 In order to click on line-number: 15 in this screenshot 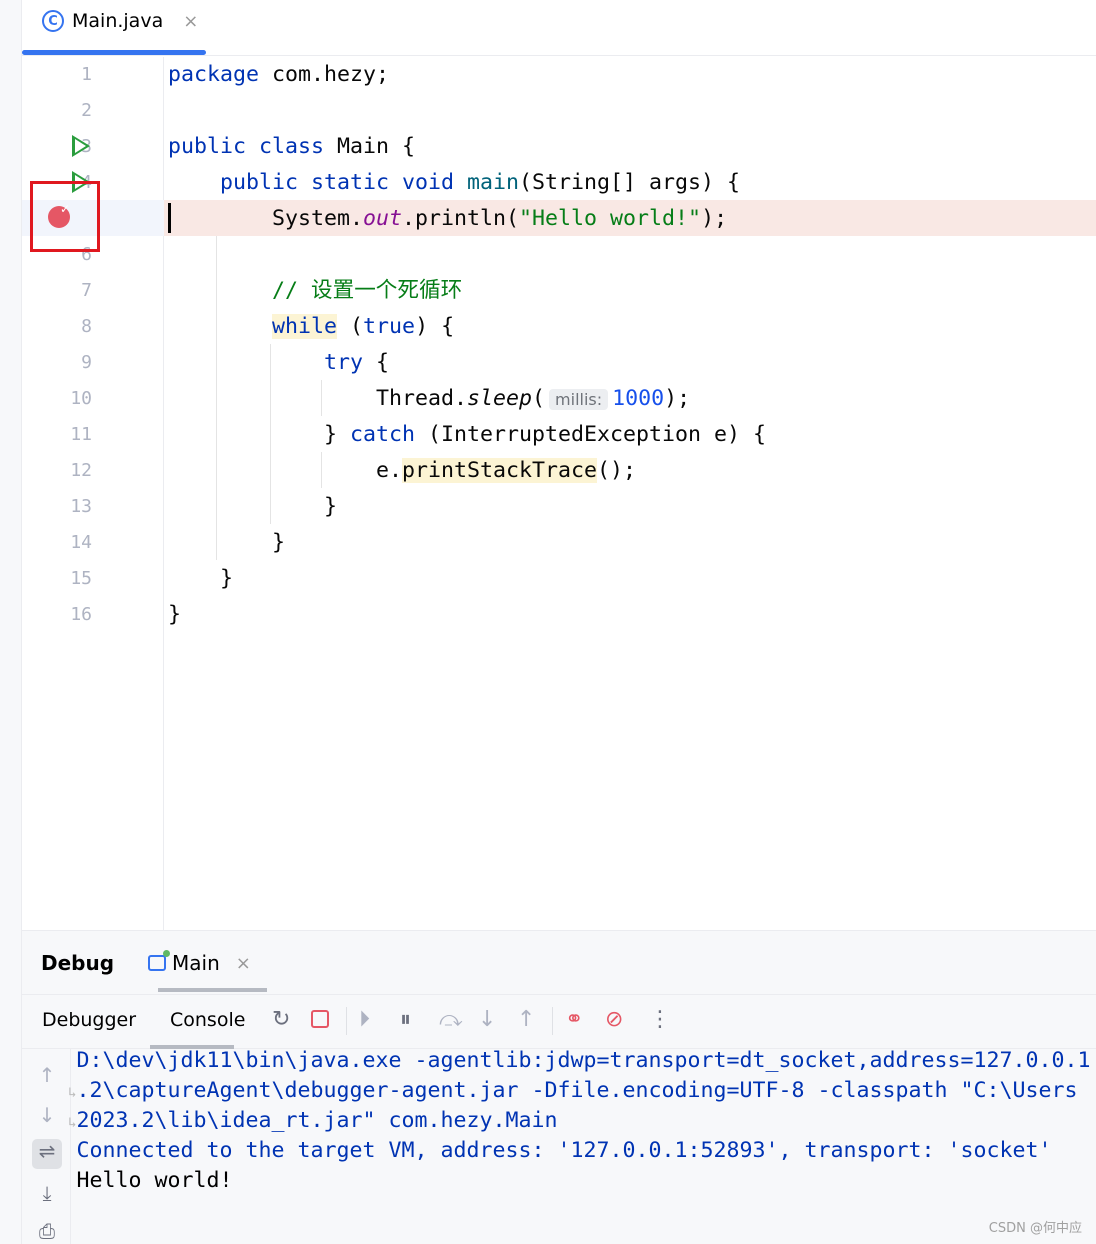, I will do `click(81, 578)`.